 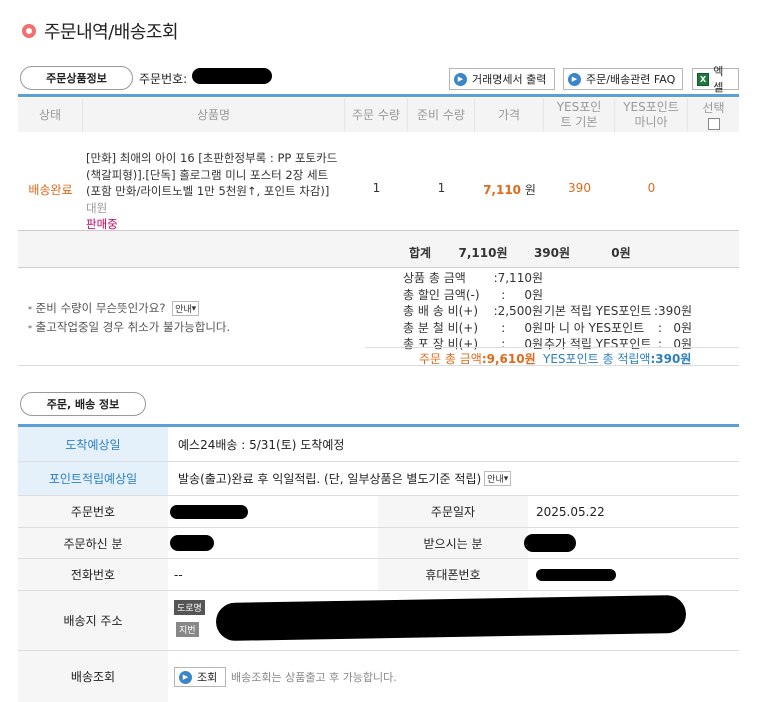 What do you see at coordinates (451, 618) in the screenshot?
I see `redacted-address` at bounding box center [451, 618].